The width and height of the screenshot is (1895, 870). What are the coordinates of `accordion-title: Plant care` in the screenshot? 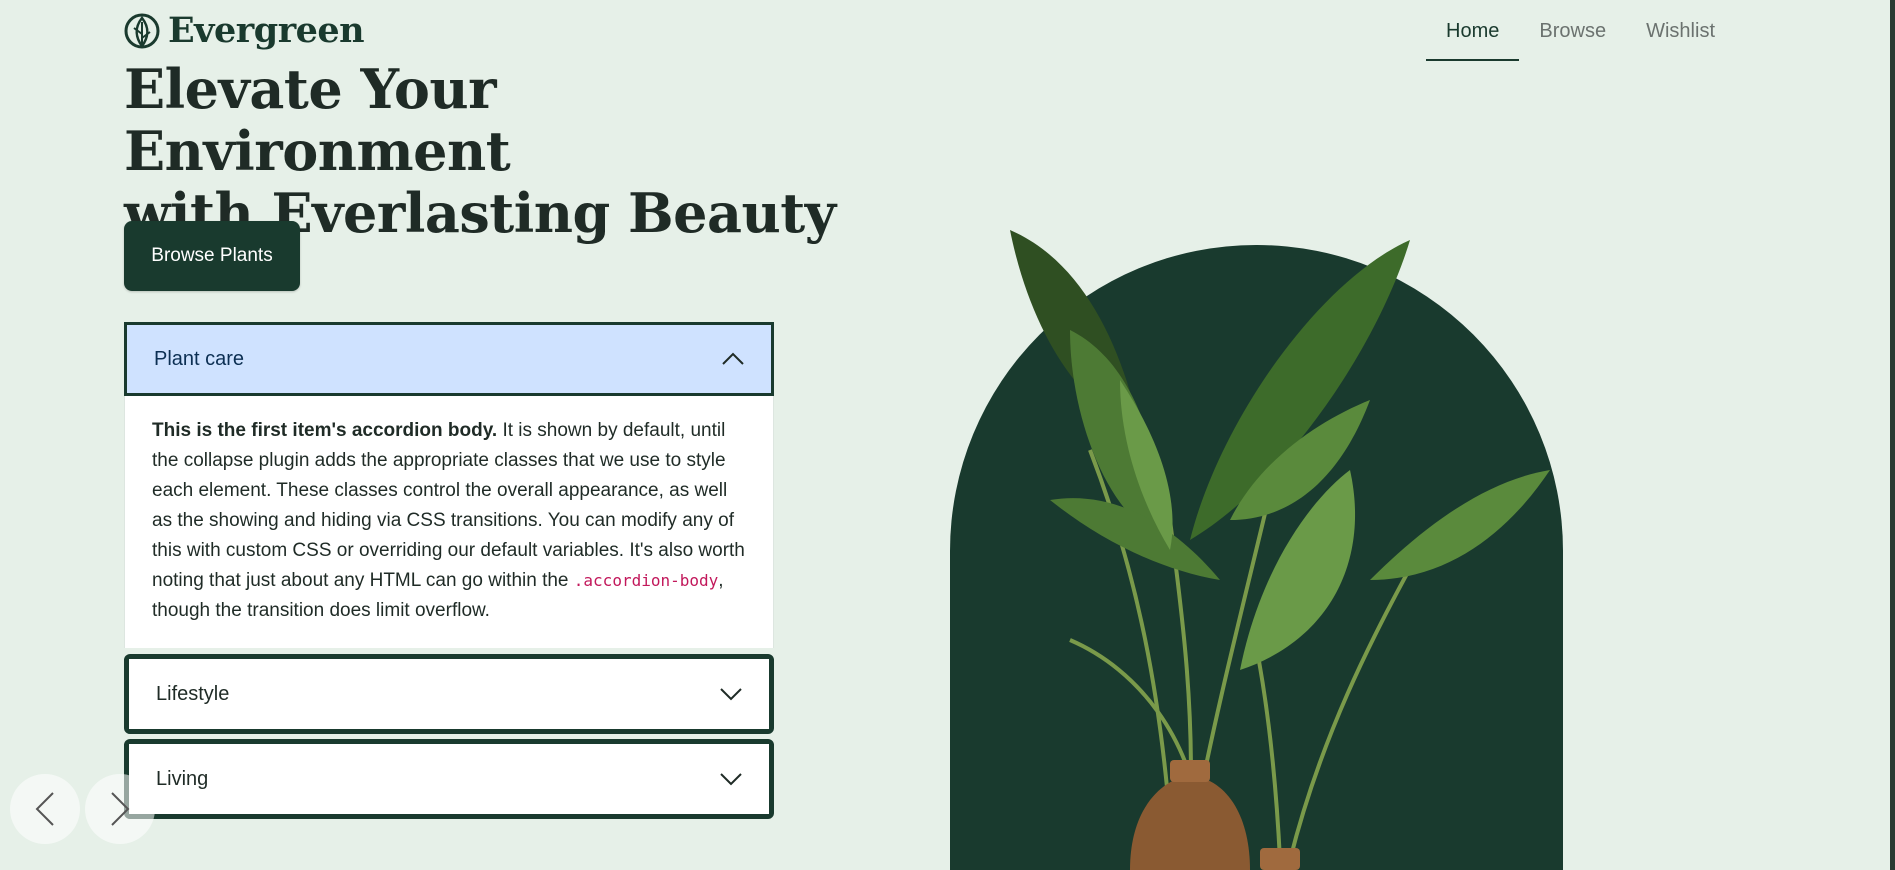 It's located at (199, 358).